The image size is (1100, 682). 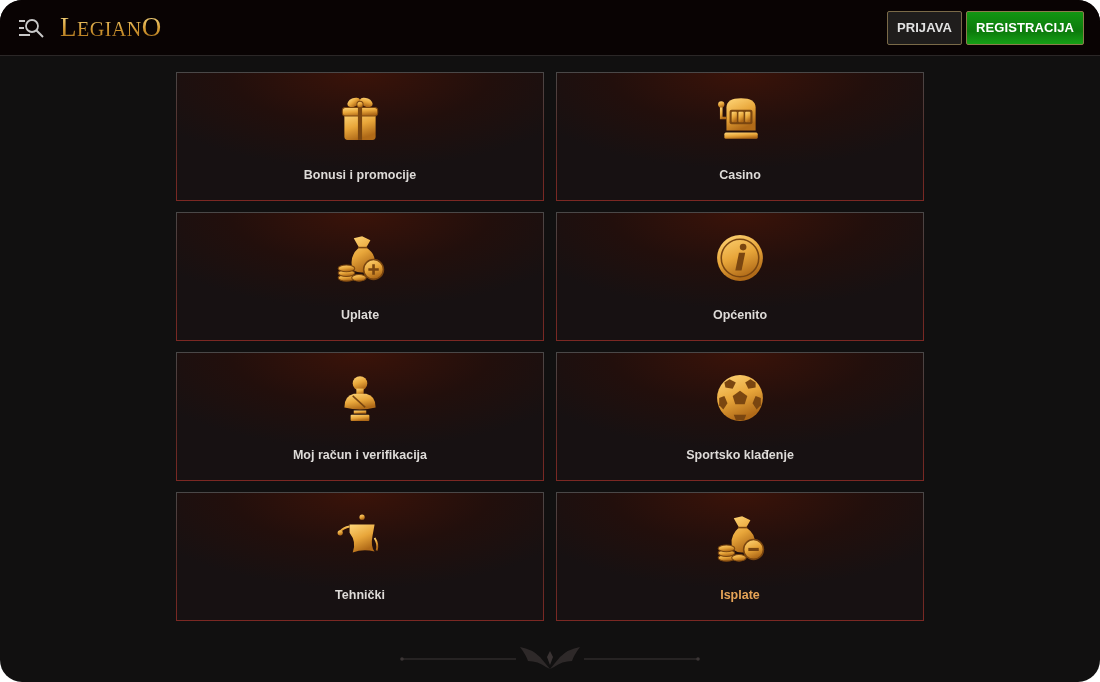 What do you see at coordinates (360, 416) in the screenshot?
I see `category-card: Moj račun i verifikacija` at bounding box center [360, 416].